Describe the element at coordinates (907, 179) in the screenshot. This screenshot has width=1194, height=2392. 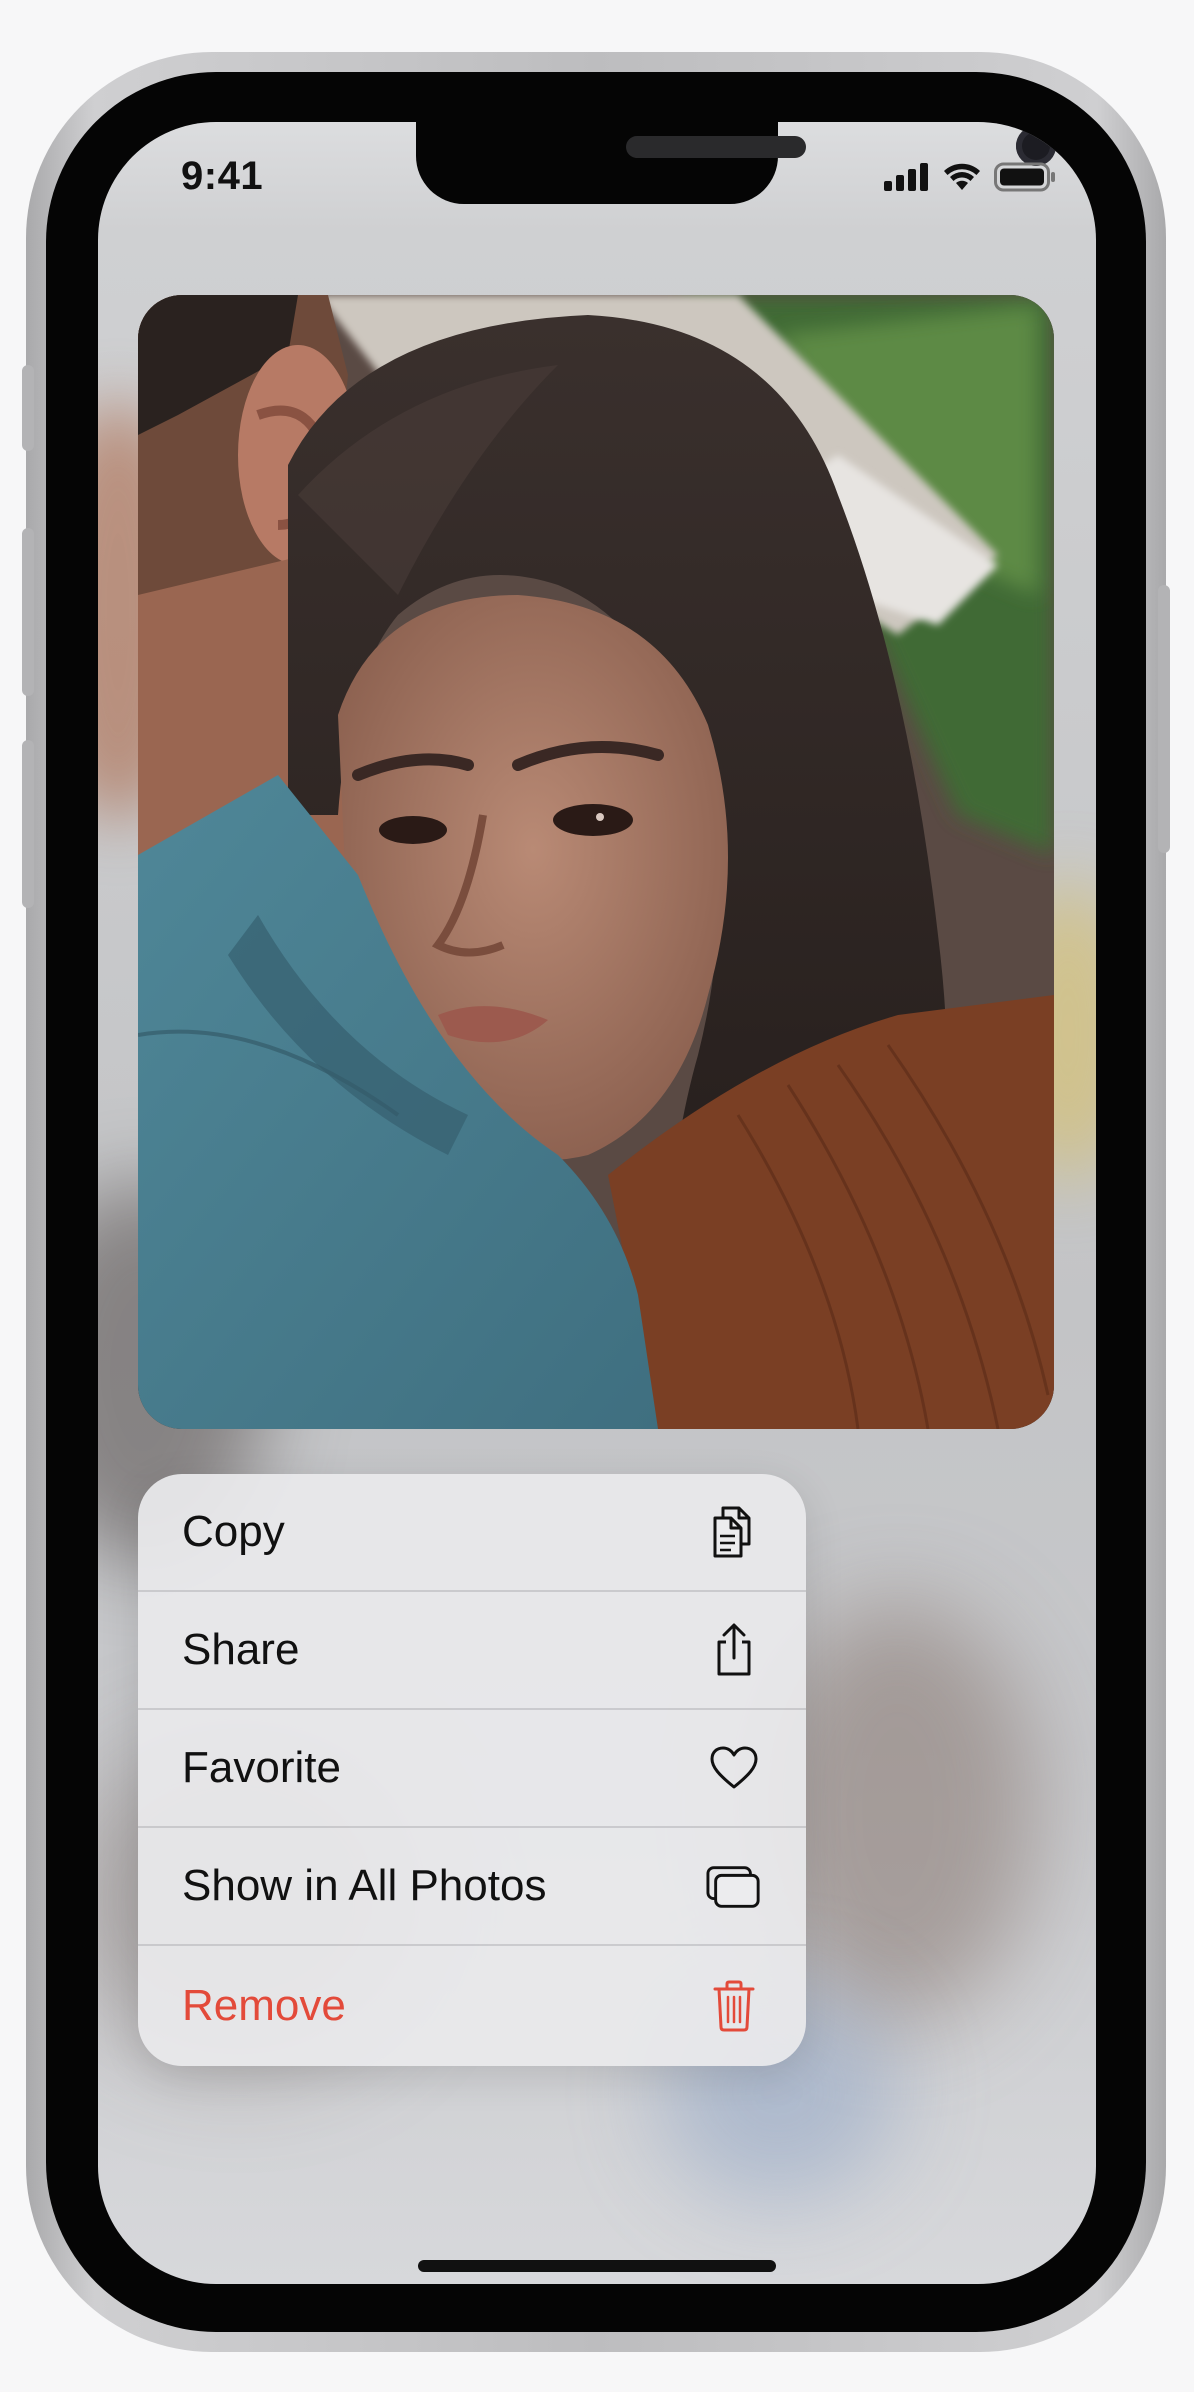
I see `cellular-signal-icon` at that location.